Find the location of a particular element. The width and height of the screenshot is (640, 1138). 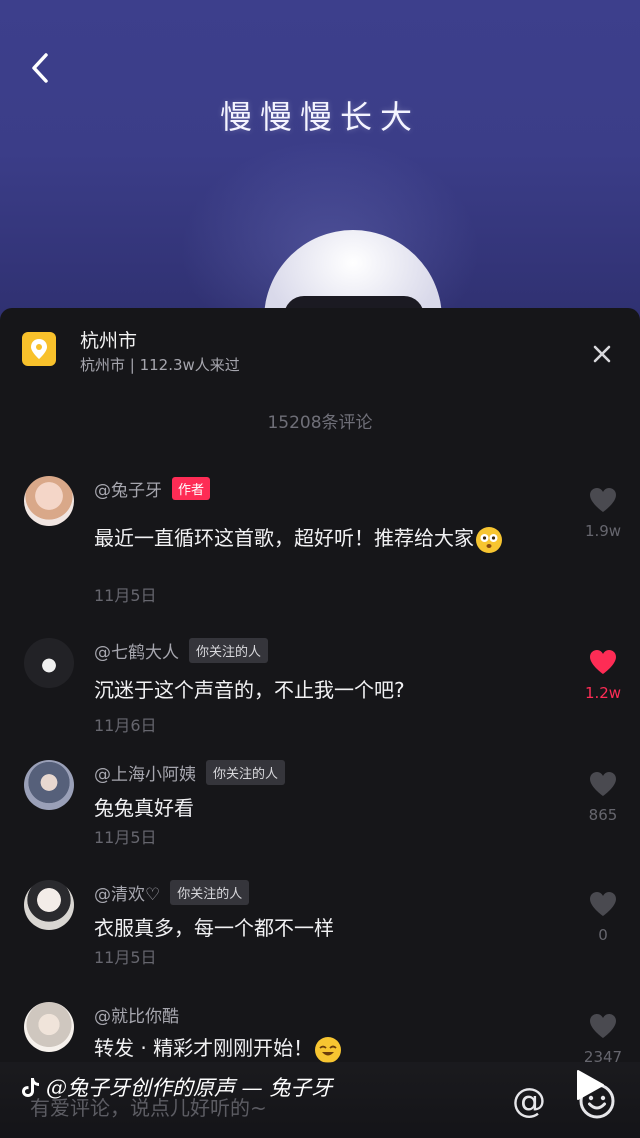

comment-text: 最近一直循环这首歌，超好听！推荐给大家 is located at coordinates (298, 537).